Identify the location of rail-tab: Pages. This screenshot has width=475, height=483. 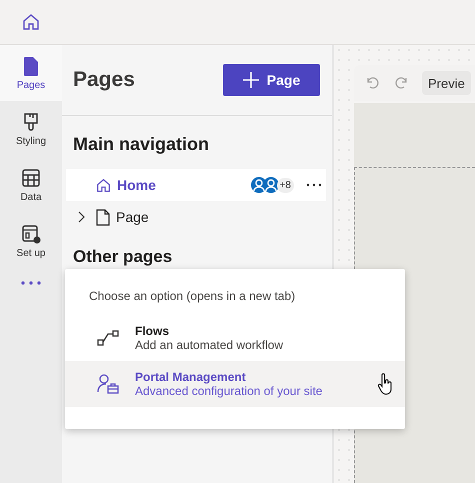
(31, 73).